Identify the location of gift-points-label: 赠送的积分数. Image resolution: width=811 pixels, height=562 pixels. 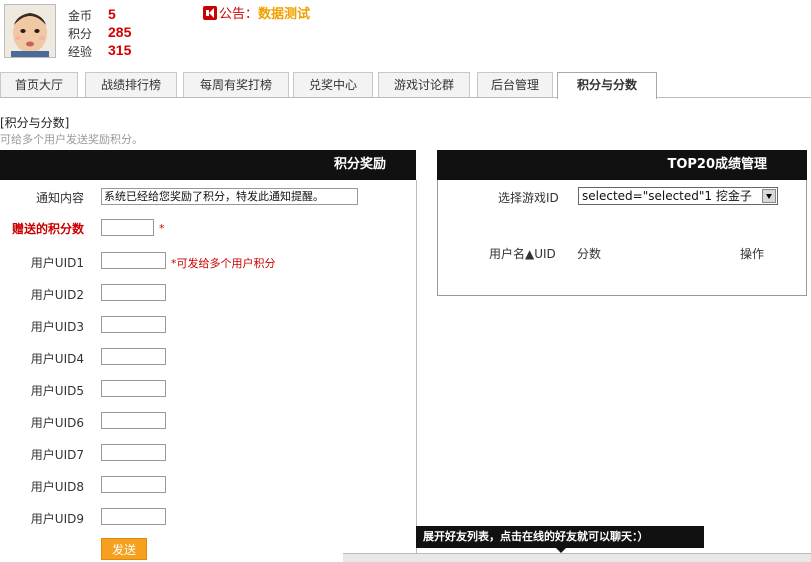
(47, 229).